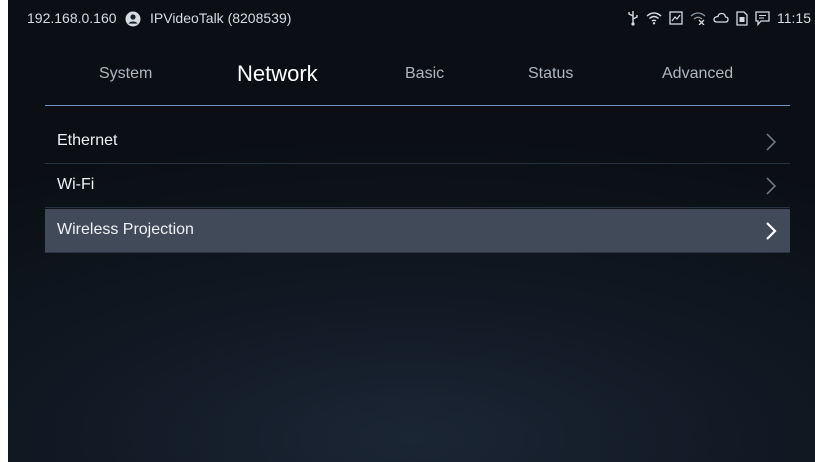 This screenshot has width=815, height=462. Describe the element at coordinates (125, 74) in the screenshot. I see `tab-system: System` at that location.